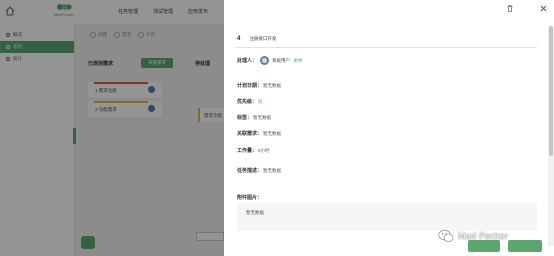  Describe the element at coordinates (525, 246) in the screenshot. I see `secondary-action-button` at that location.